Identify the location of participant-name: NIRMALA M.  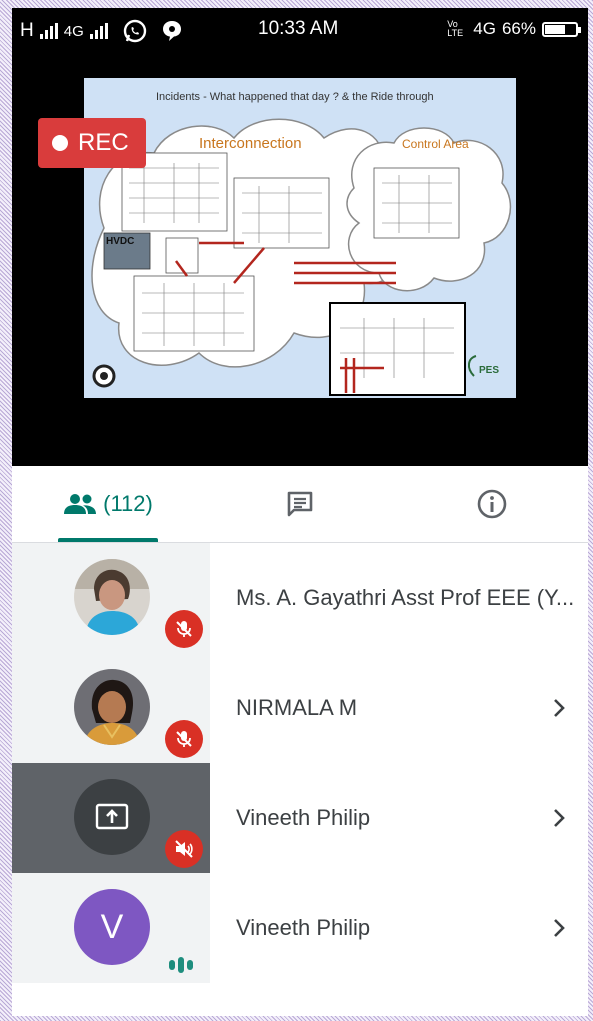
(297, 707).